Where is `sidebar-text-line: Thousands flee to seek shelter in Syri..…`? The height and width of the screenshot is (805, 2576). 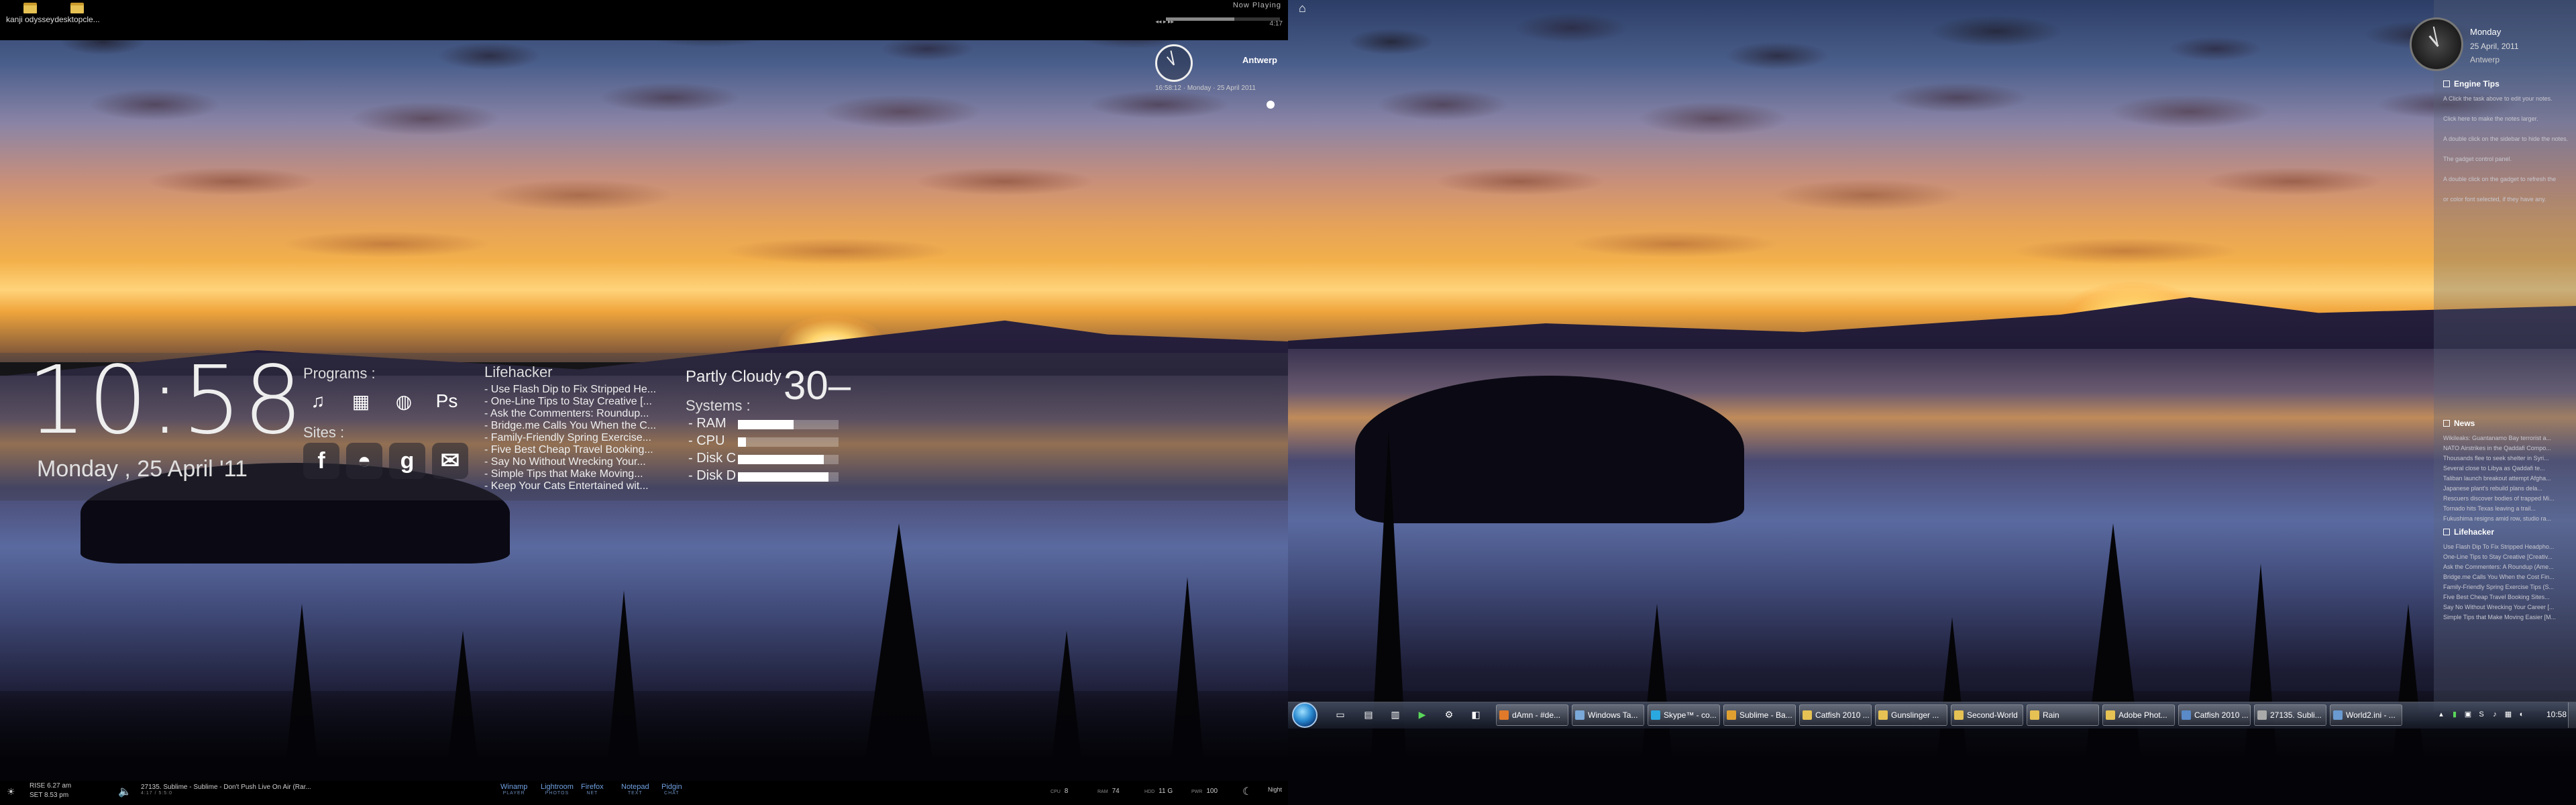 sidebar-text-line: Thousands flee to seek shelter in Syri..… is located at coordinates (2507, 458).